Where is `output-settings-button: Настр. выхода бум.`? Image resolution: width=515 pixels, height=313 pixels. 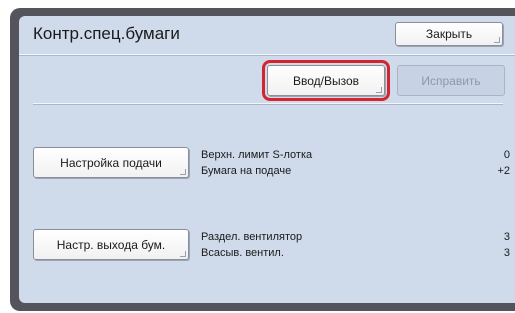
output-settings-button: Настр. выхода бум. is located at coordinates (111, 244).